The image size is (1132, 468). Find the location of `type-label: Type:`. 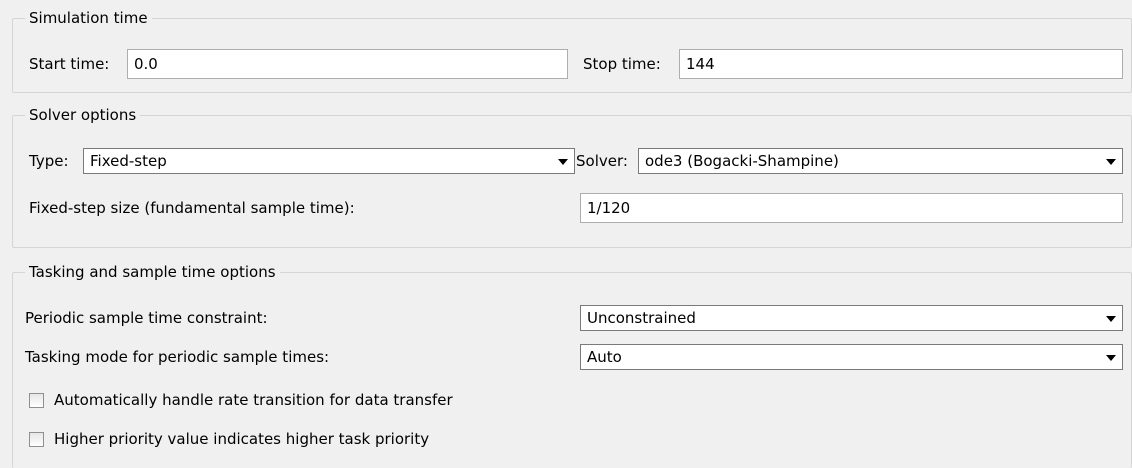

type-label: Type: is located at coordinates (49, 161).